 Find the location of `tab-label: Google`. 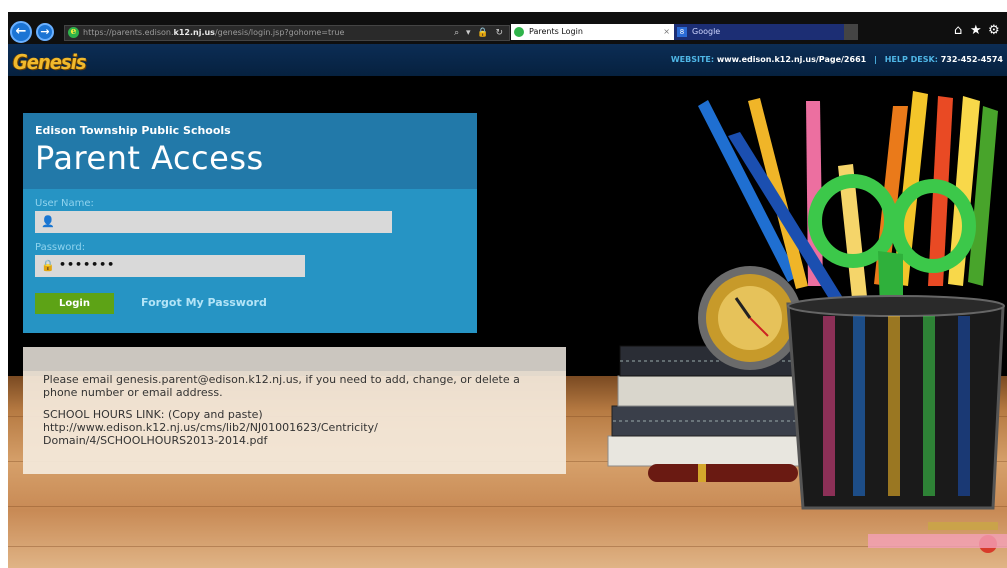

tab-label: Google is located at coordinates (706, 31).